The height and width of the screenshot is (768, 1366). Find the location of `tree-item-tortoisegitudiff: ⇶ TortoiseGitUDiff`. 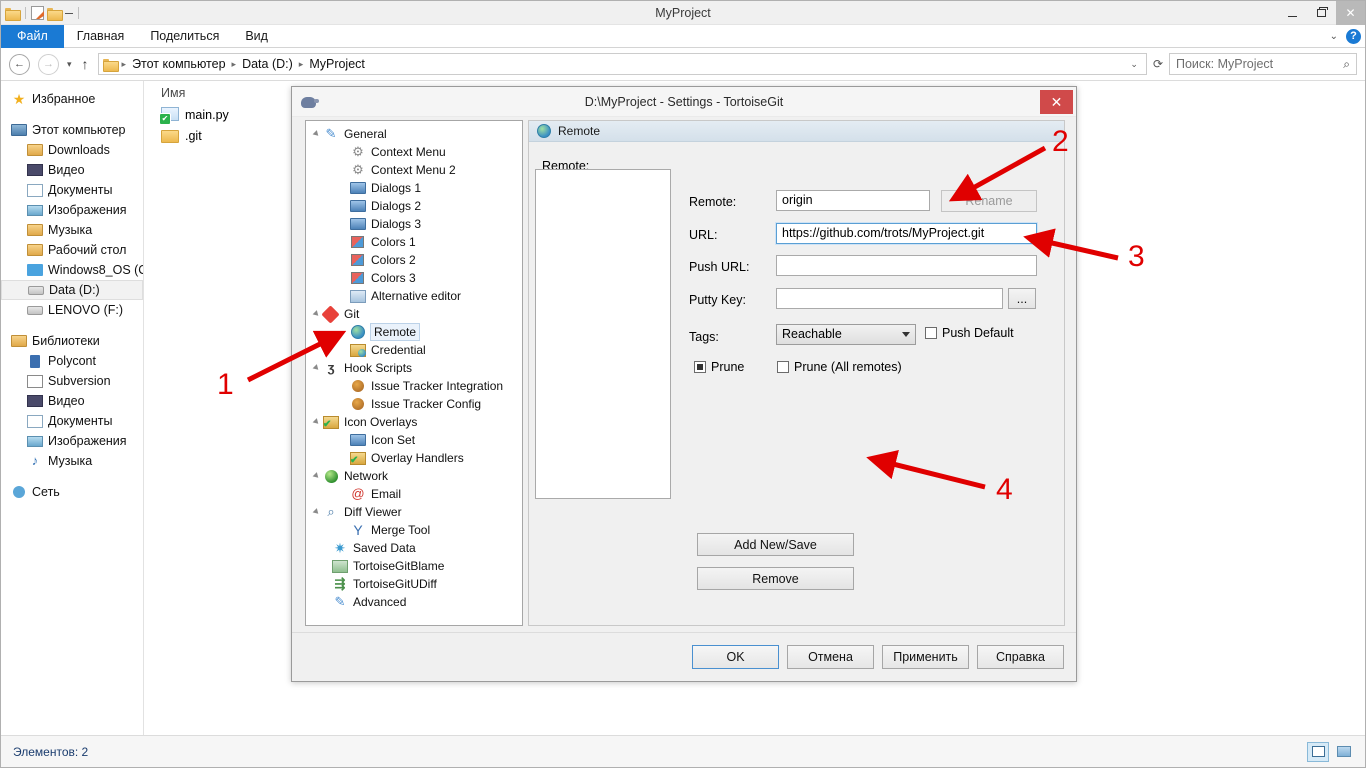

tree-item-tortoisegitudiff: ⇶ TortoiseGitUDiff is located at coordinates (416, 584).